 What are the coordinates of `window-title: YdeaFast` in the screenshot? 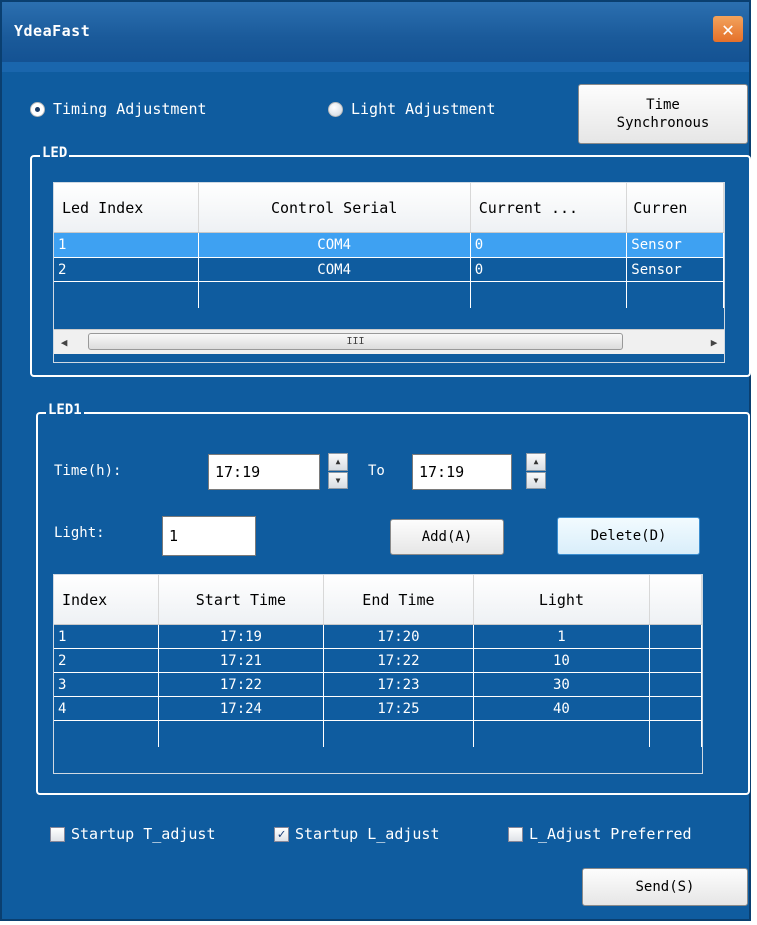 It's located at (52, 31).